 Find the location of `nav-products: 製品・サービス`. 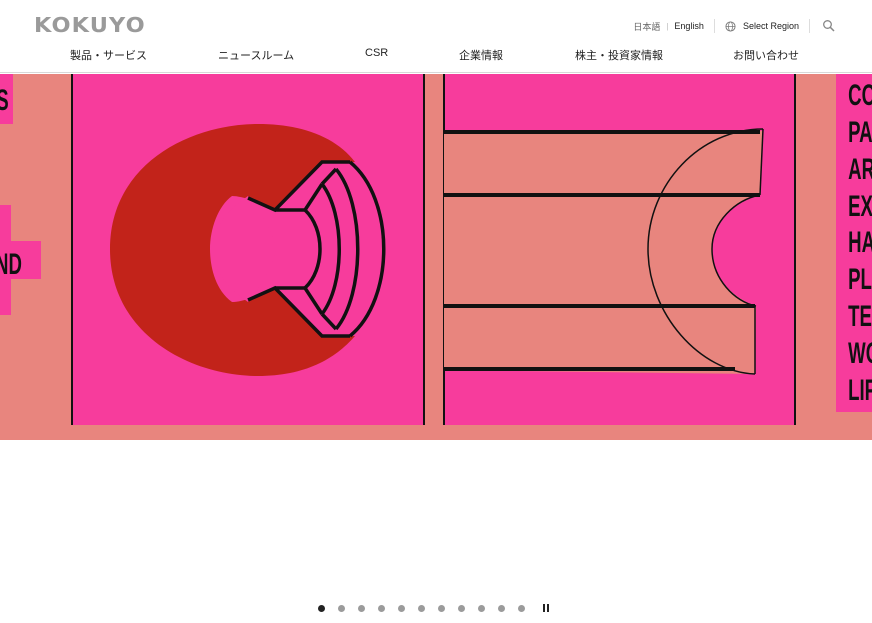

nav-products: 製品・サービス is located at coordinates (108, 55).